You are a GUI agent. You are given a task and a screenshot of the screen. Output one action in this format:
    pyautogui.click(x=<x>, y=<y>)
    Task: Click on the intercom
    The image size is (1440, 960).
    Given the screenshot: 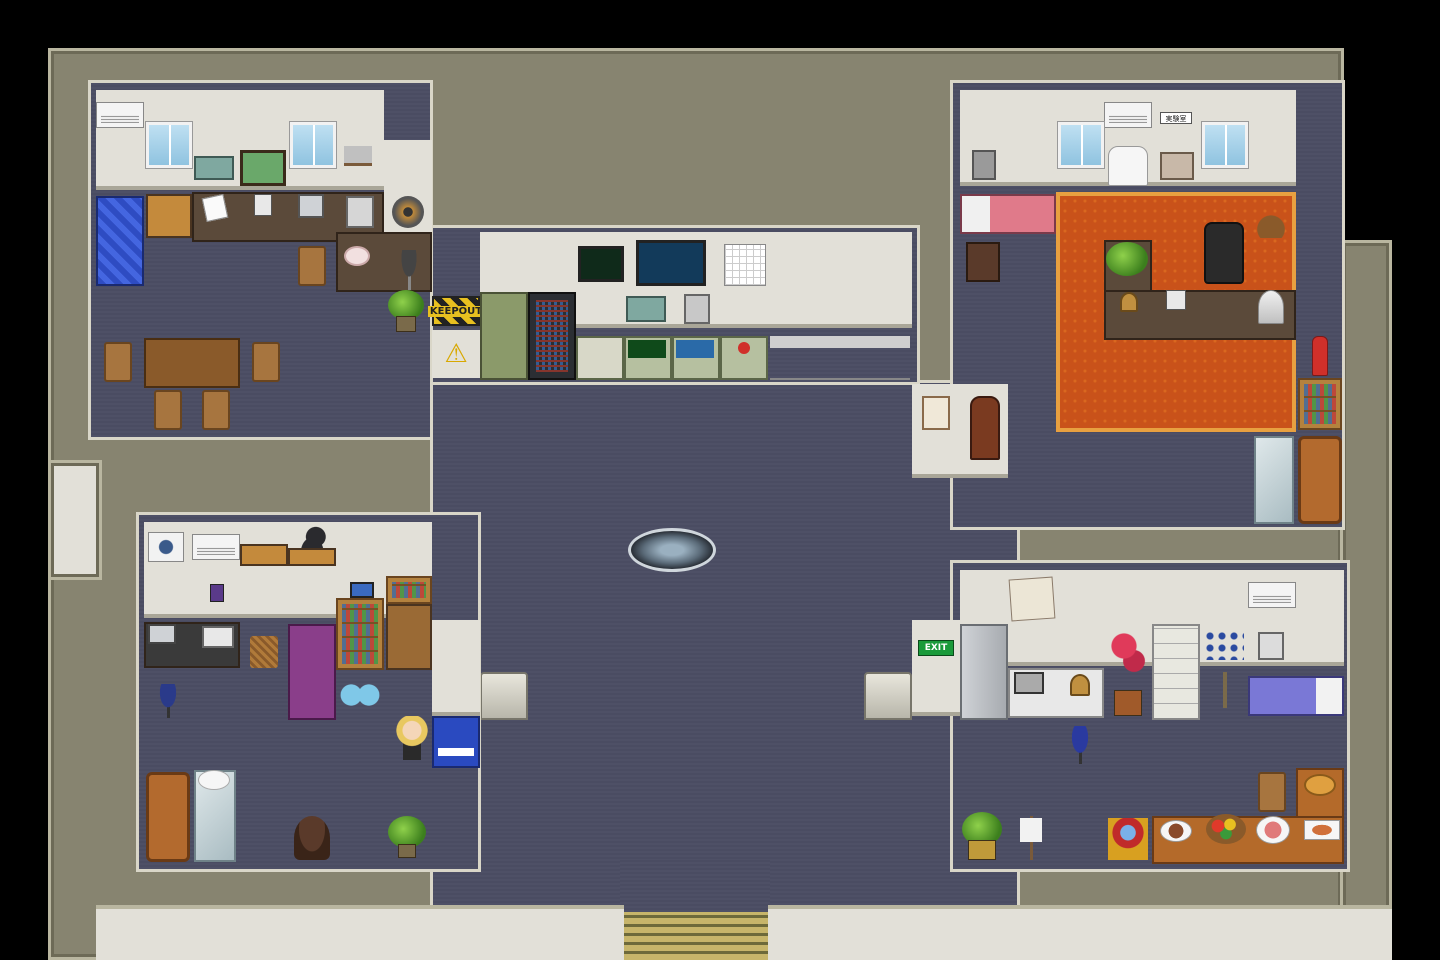 What is the action you would take?
    pyautogui.click(x=984, y=165)
    